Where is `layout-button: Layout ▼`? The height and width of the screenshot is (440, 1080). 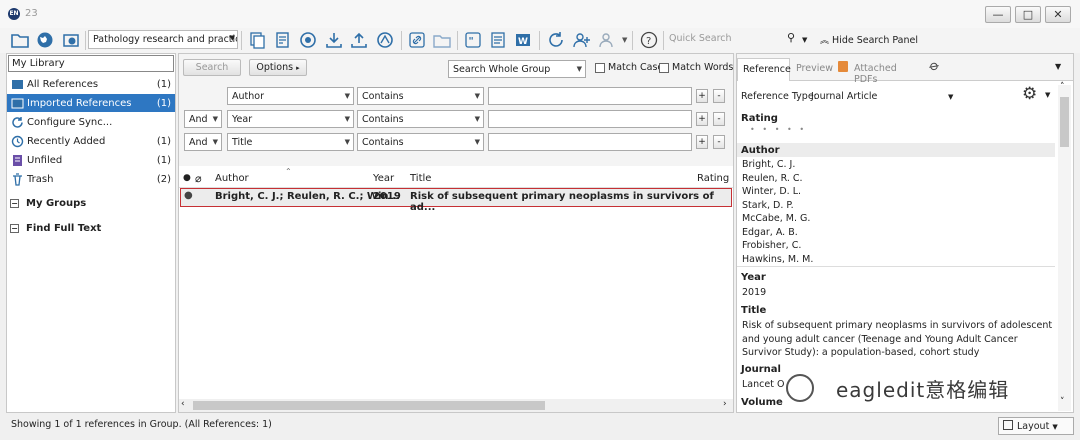
layout-button: Layout ▼ is located at coordinates (1036, 426).